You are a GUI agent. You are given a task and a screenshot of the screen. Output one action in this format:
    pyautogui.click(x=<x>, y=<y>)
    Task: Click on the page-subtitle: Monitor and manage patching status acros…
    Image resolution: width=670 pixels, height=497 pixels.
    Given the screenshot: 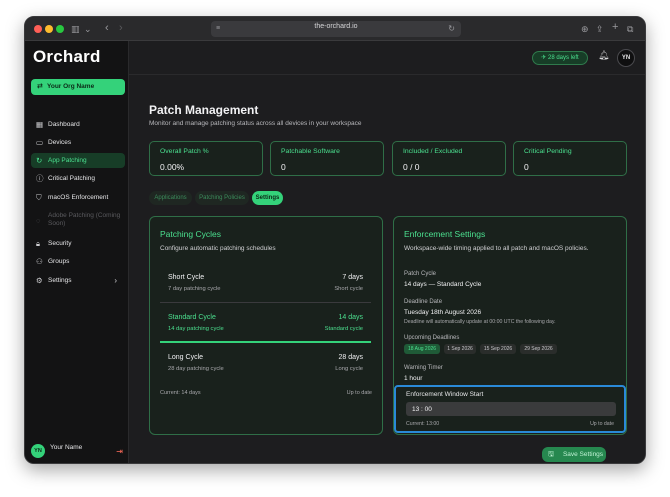 What is the action you would take?
    pyautogui.click(x=255, y=123)
    